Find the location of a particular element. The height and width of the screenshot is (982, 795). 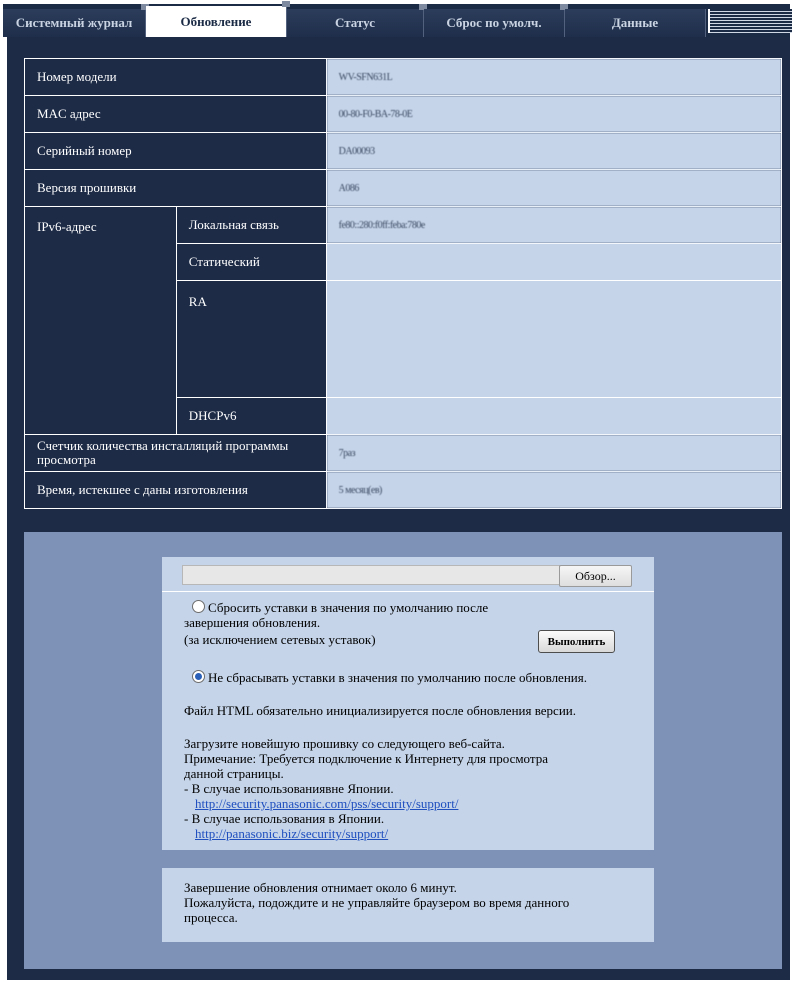

tab-label: Сброс по умолч. is located at coordinates (494, 22).